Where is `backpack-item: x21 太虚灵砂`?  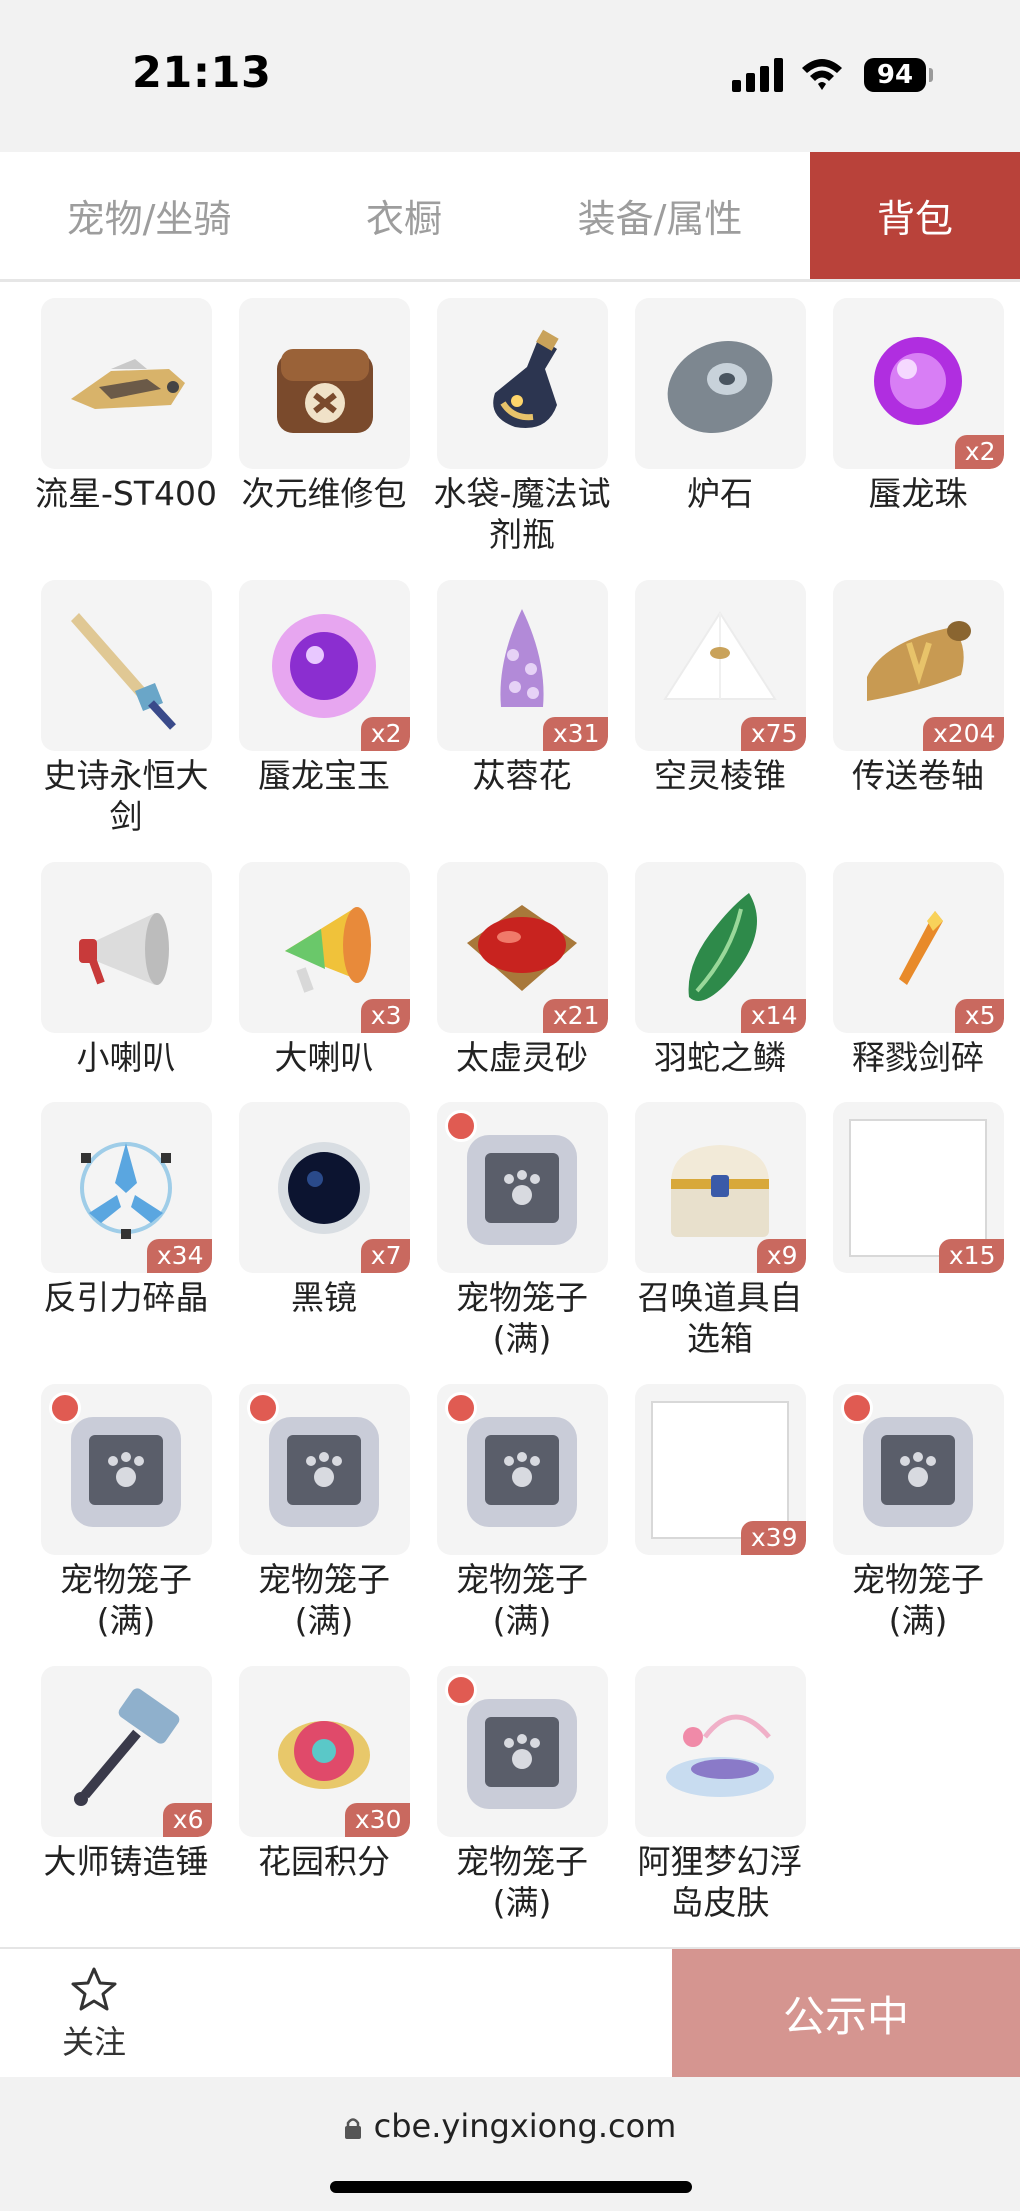
backpack-item: x21 太虚灵砂 is located at coordinates (522, 982).